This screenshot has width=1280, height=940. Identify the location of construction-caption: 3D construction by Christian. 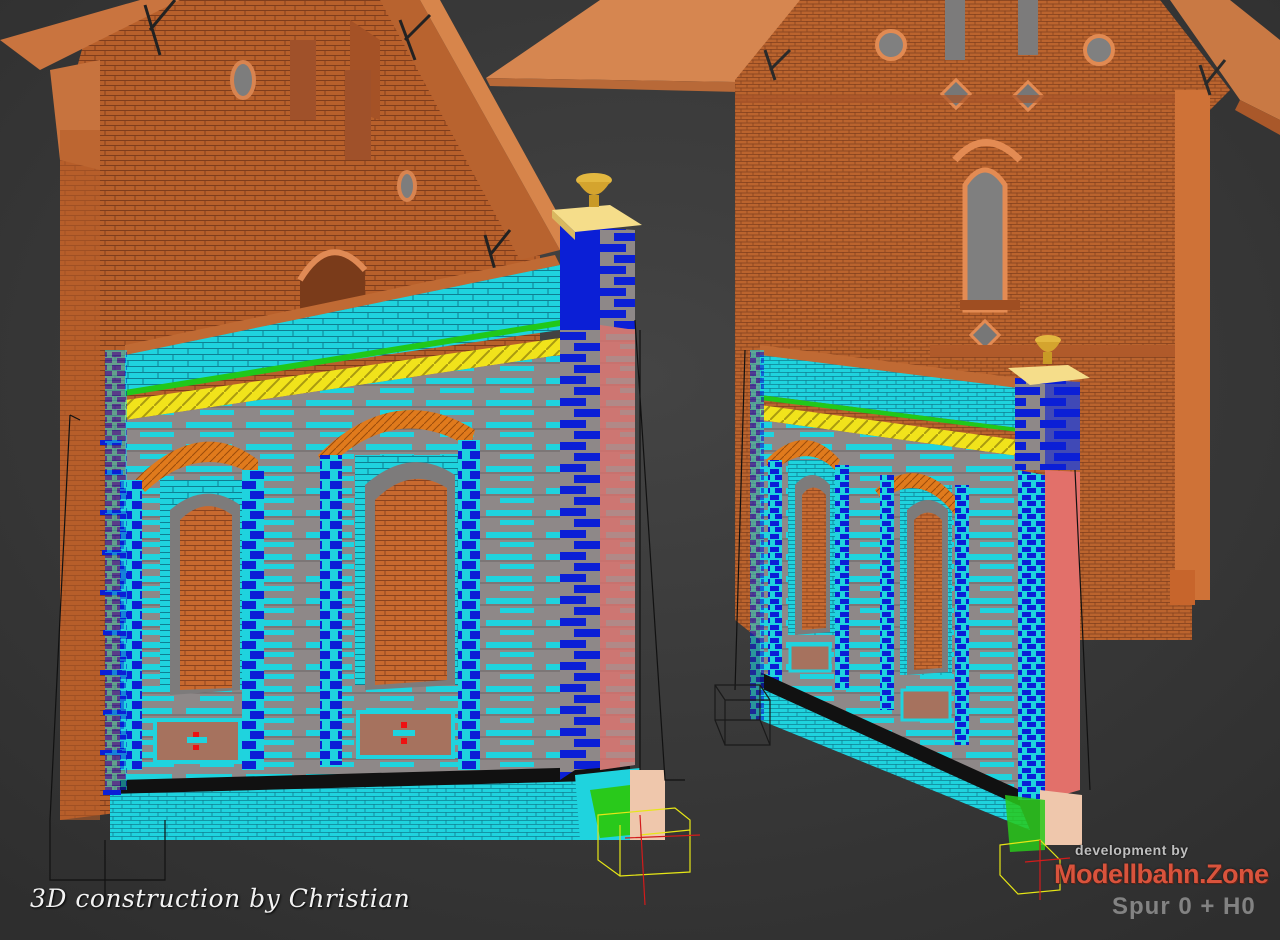
(220, 898).